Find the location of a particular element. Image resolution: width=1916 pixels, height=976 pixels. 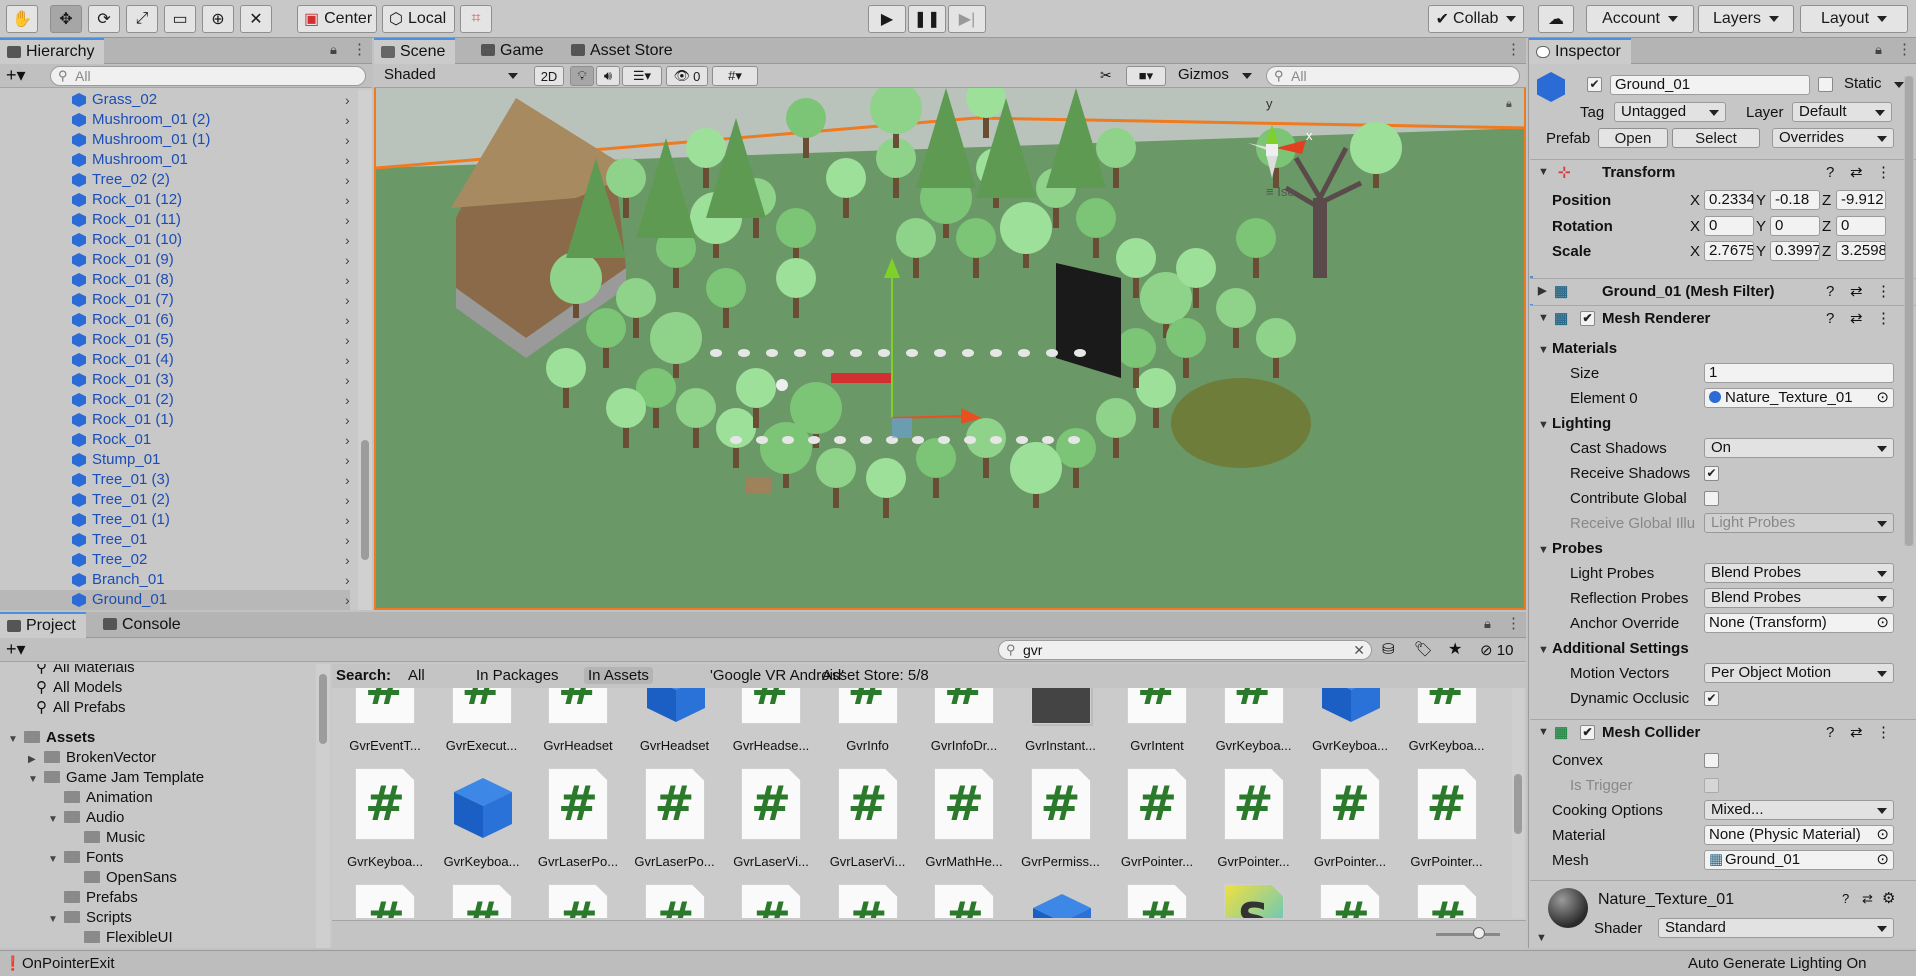

status-message: OnPointerExit is located at coordinates (68, 963).